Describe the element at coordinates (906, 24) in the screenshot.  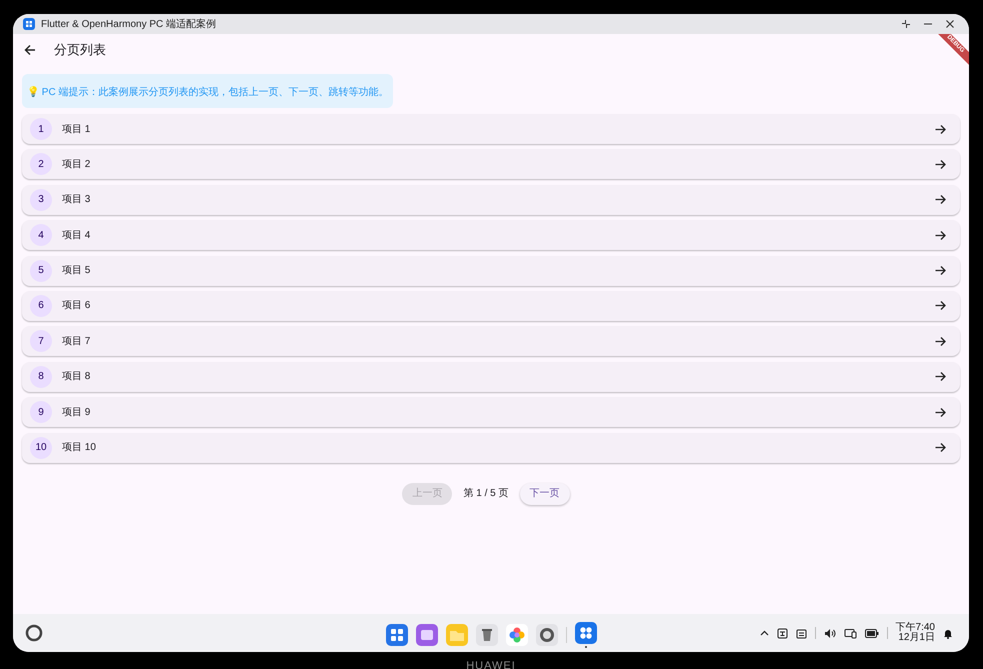
I see `restore-icon` at that location.